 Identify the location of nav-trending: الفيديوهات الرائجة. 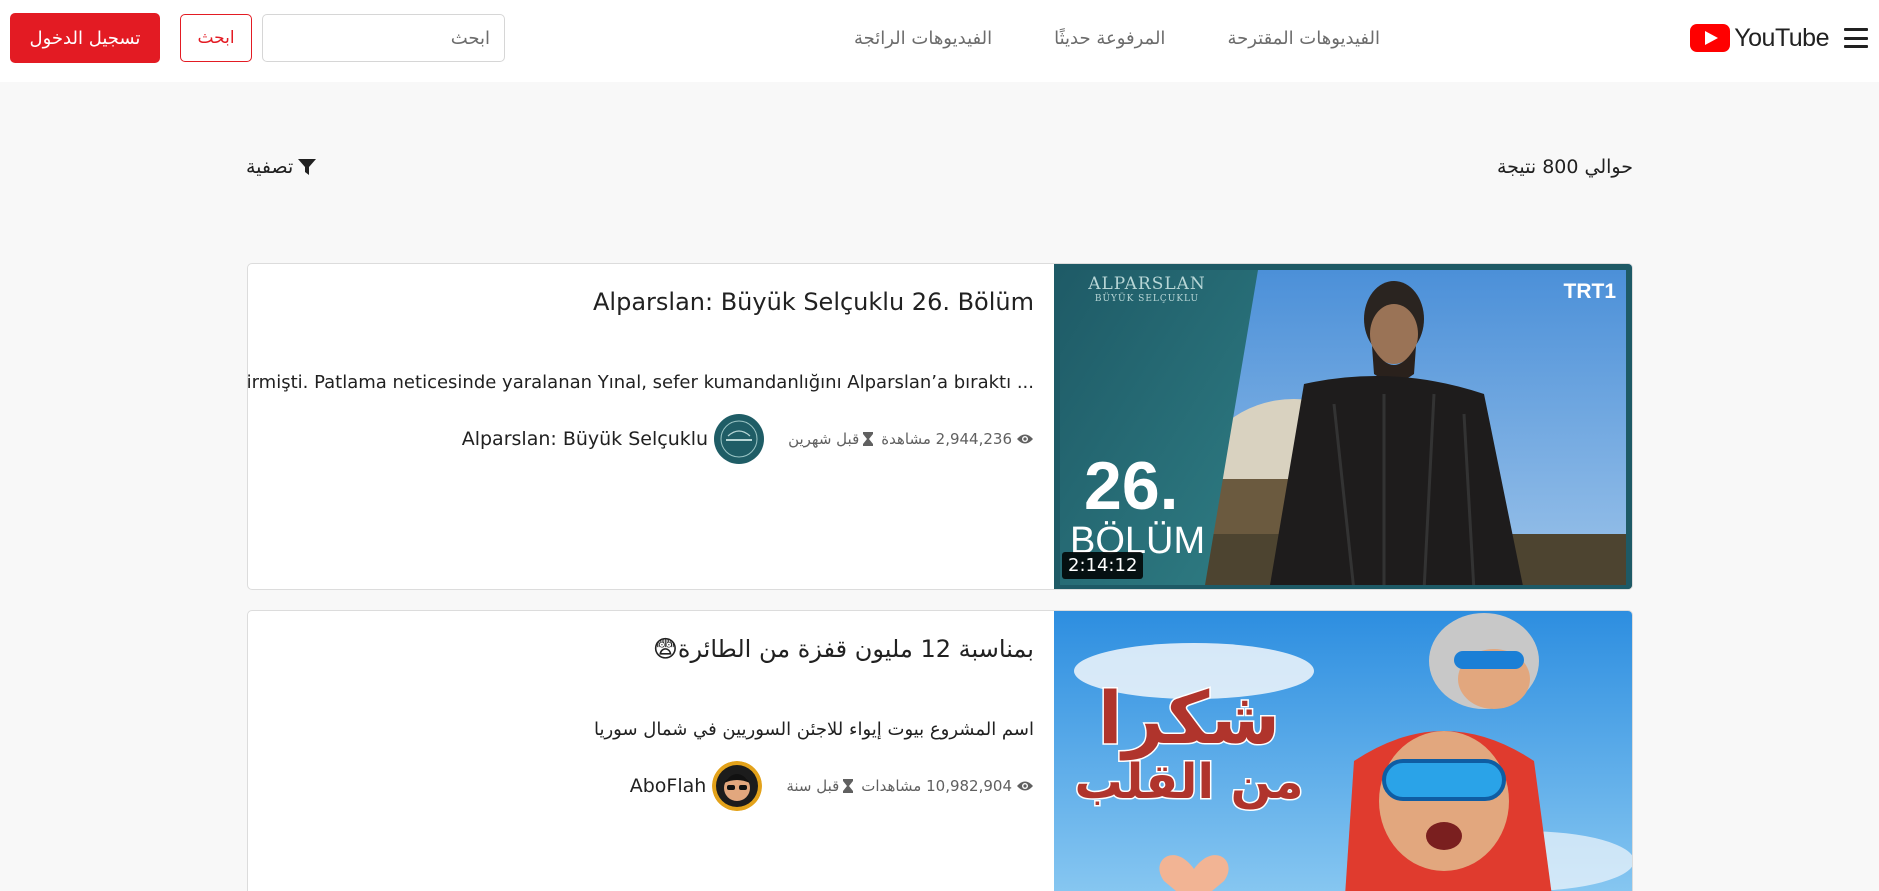
(923, 38).